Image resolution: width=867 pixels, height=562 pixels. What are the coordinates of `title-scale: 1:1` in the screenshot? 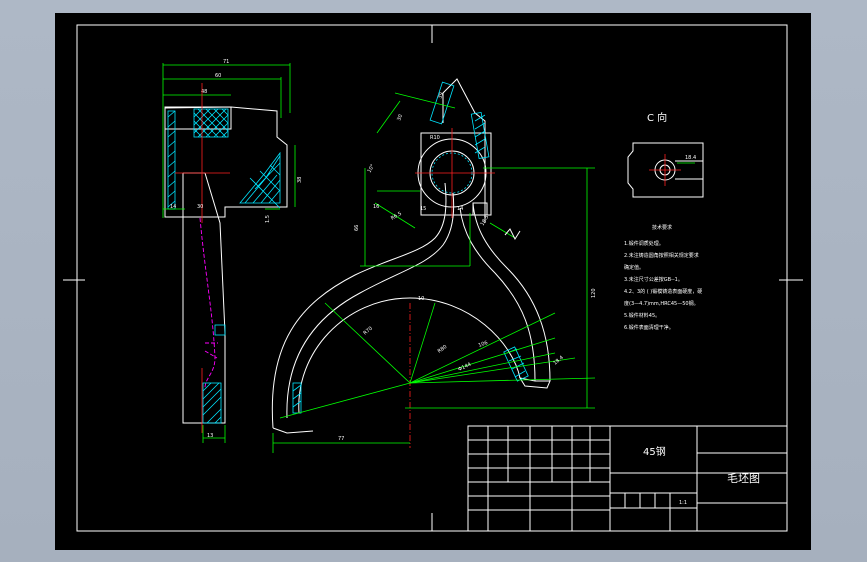 It's located at (683, 503).